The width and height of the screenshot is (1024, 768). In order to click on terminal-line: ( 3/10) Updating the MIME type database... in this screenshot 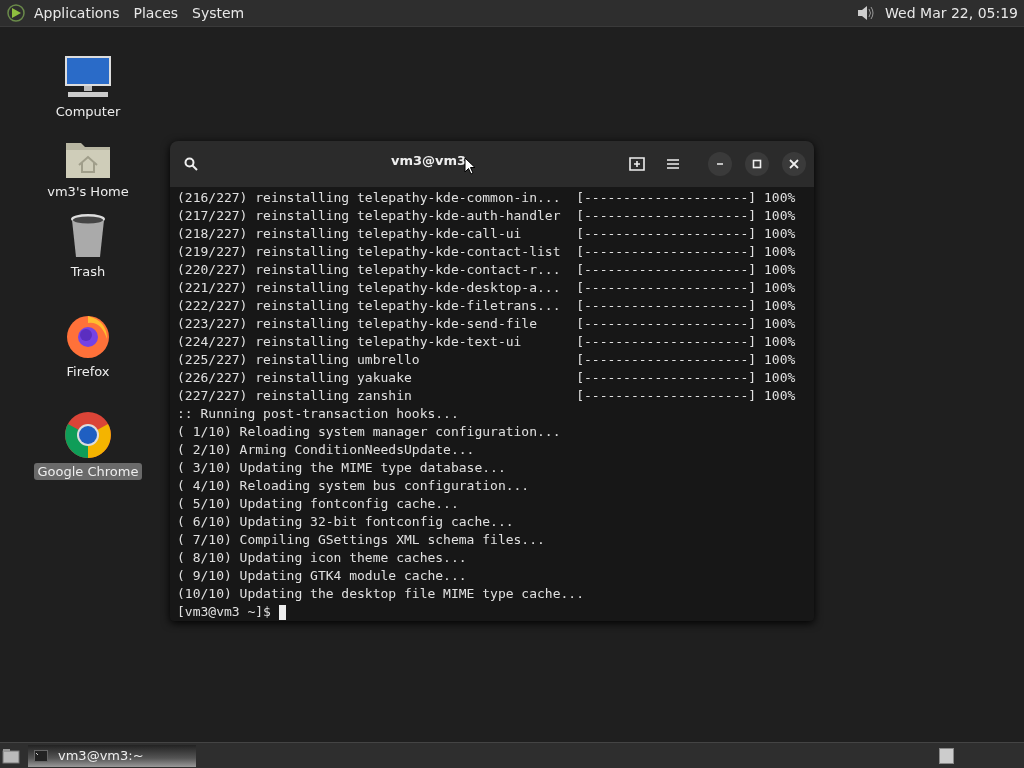, I will do `click(342, 468)`.